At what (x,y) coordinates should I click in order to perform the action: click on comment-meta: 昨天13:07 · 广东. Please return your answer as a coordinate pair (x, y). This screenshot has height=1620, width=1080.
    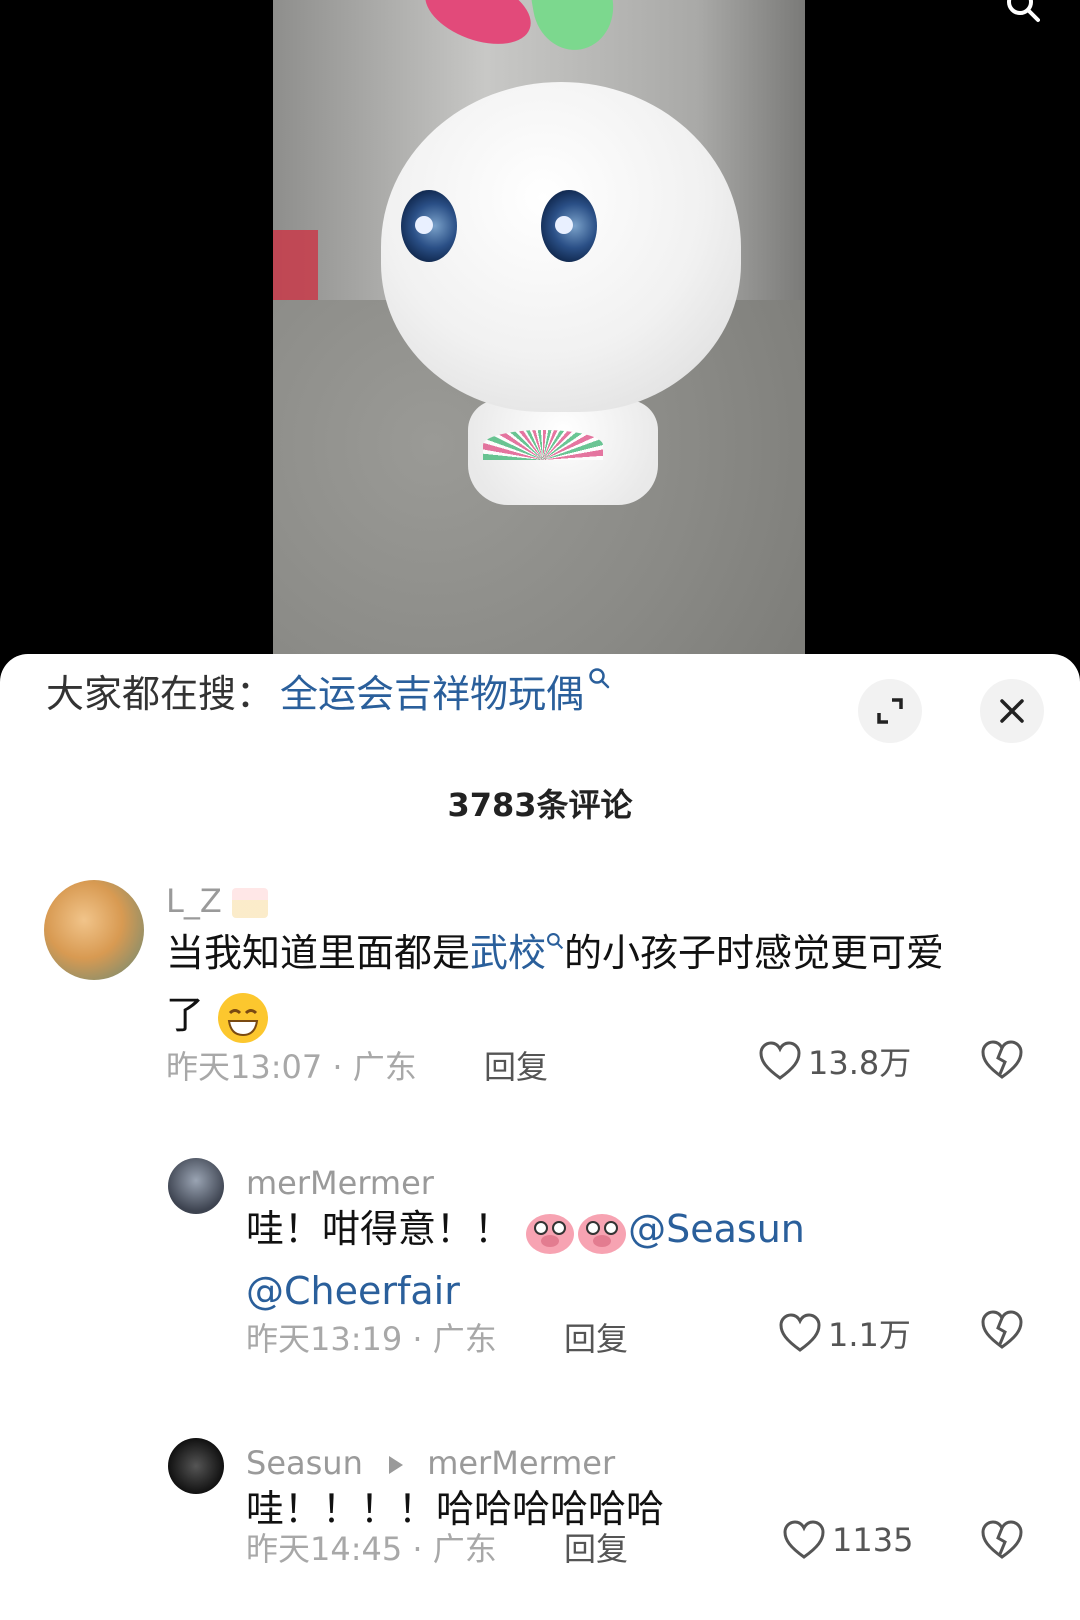
    Looking at the image, I should click on (291, 1067).